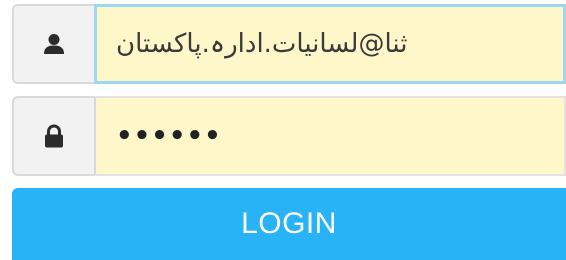 The width and height of the screenshot is (566, 260). I want to click on username-addon, so click(53, 44).